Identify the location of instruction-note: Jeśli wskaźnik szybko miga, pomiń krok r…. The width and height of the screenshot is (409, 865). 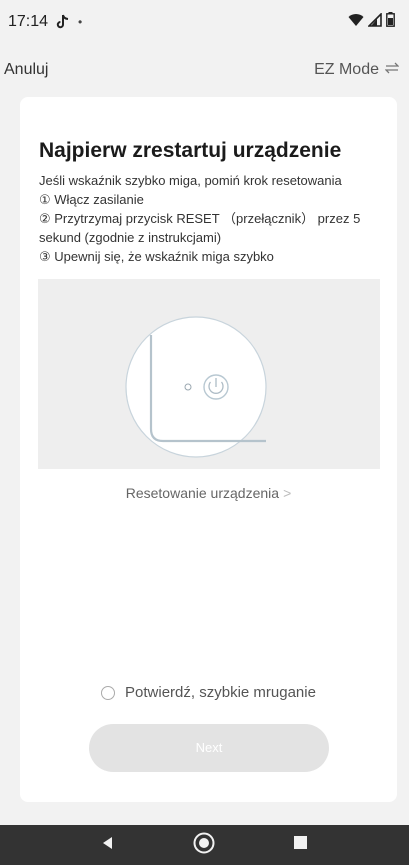
(190, 180).